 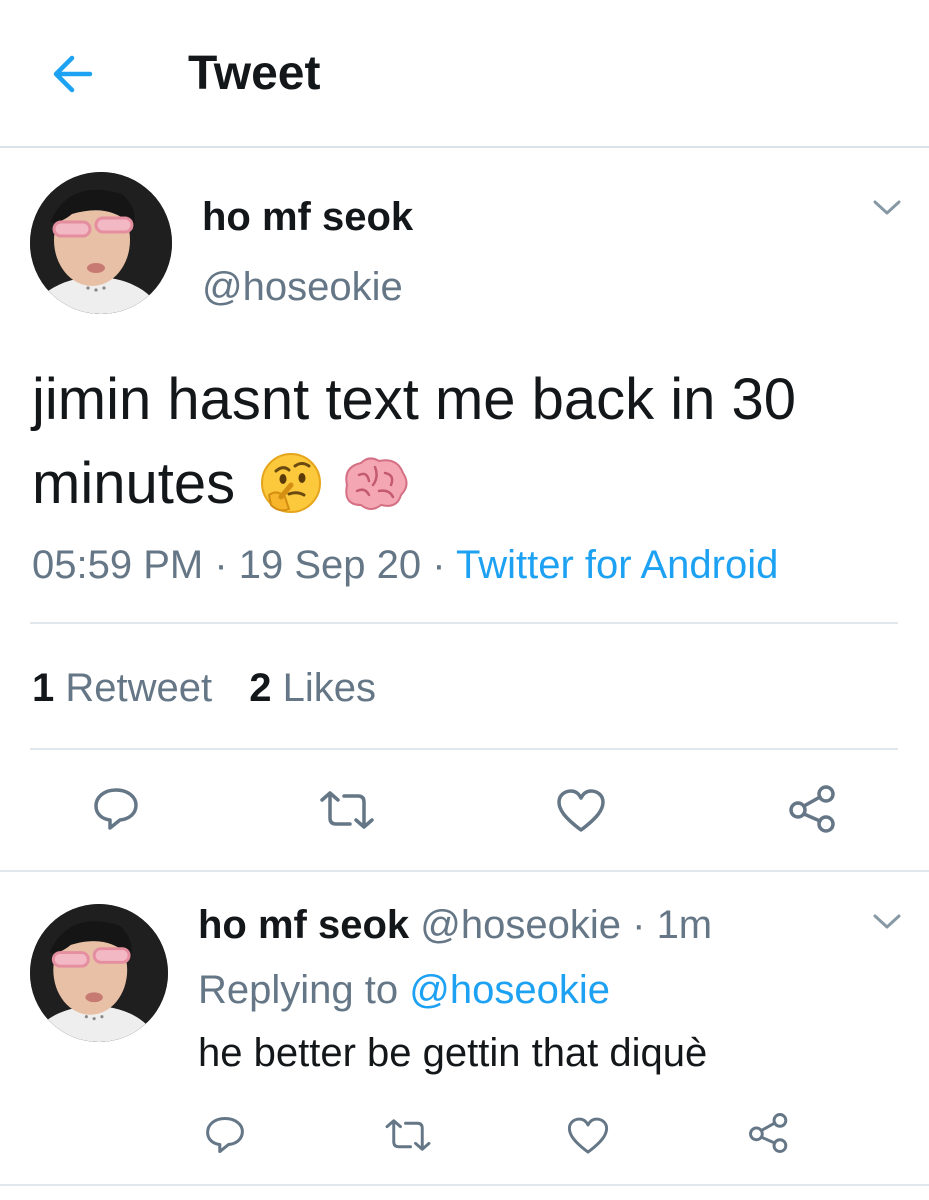 I want to click on thinking-face-icon, so click(x=291, y=494).